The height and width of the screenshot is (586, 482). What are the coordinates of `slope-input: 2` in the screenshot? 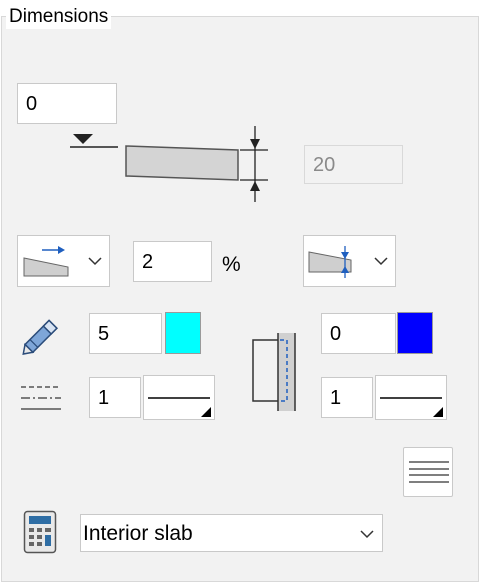 It's located at (172, 261).